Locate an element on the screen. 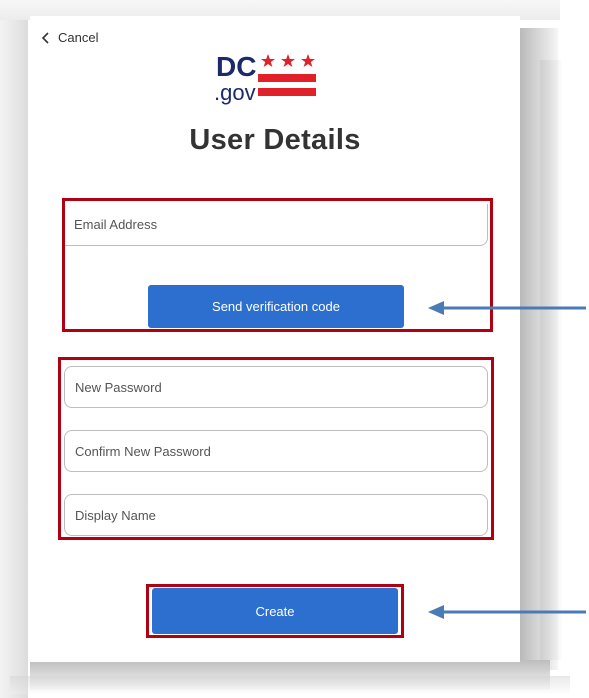  logo-bar-bottom is located at coordinates (287, 92).